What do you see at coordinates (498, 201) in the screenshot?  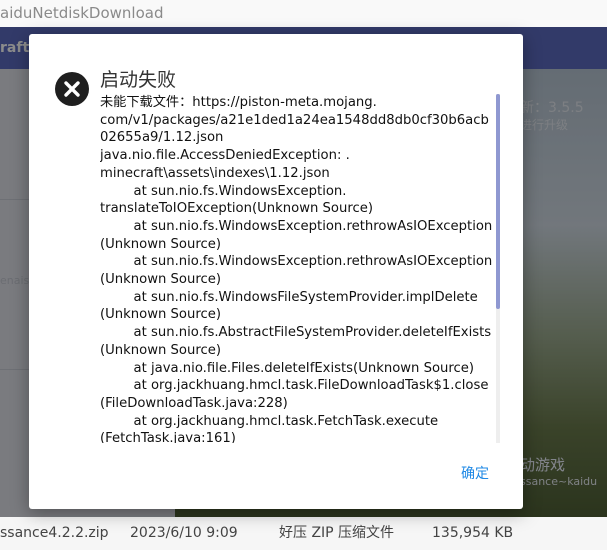 I see `scrollbar-thumb` at bounding box center [498, 201].